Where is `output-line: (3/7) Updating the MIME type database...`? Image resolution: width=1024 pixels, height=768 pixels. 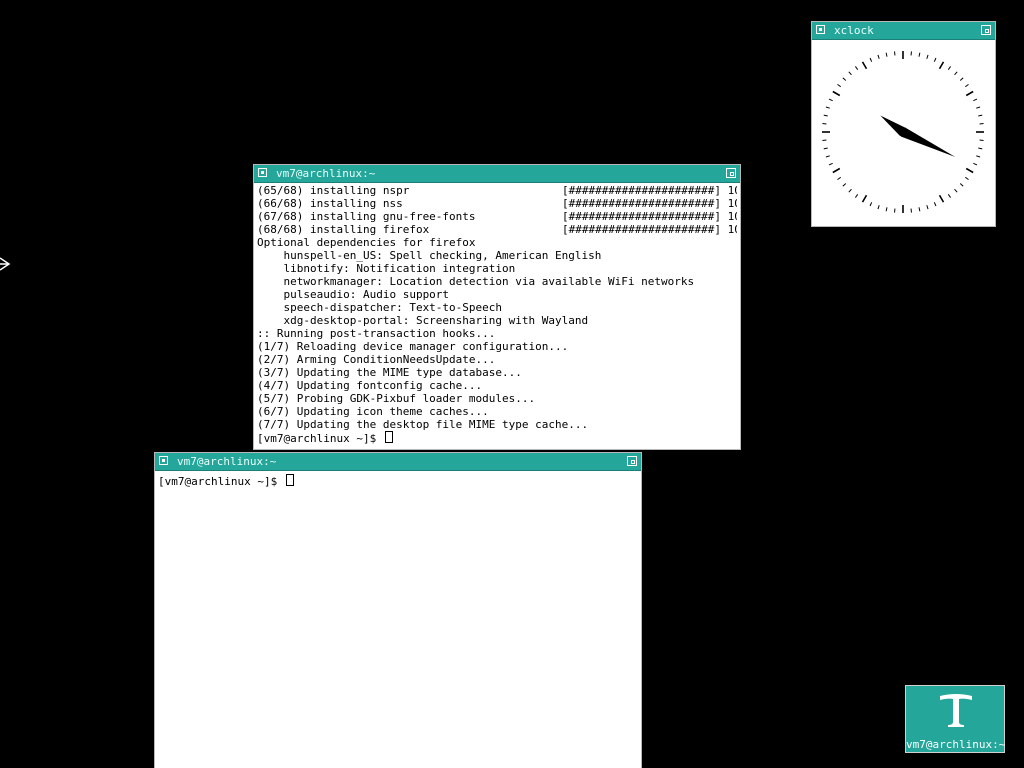
output-line: (3/7) Updating the MIME type database... is located at coordinates (497, 372).